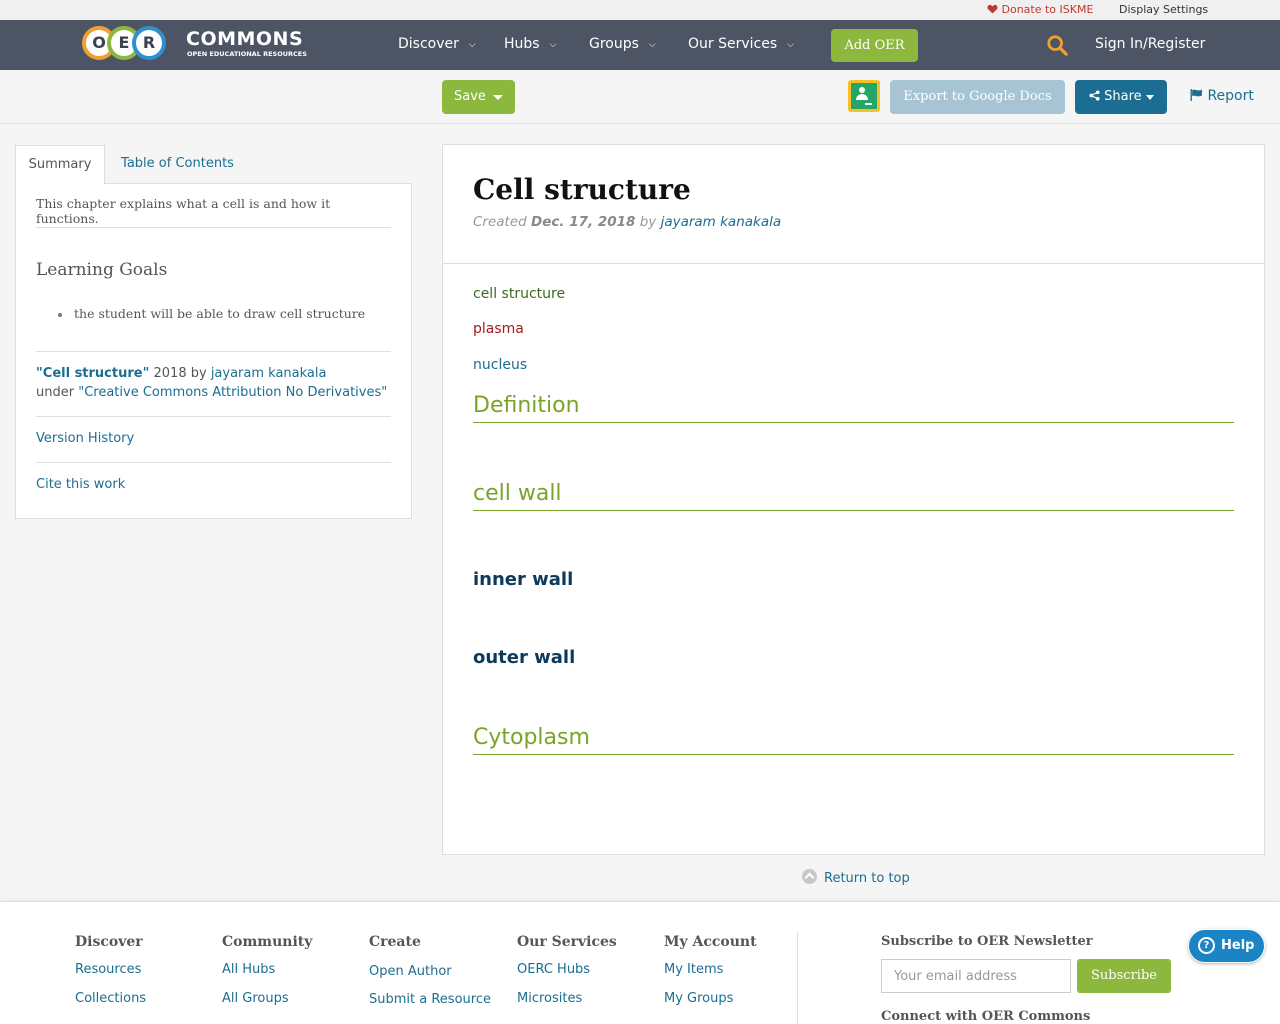 This screenshot has width=1280, height=1024. I want to click on report-link: Report, so click(1222, 96).